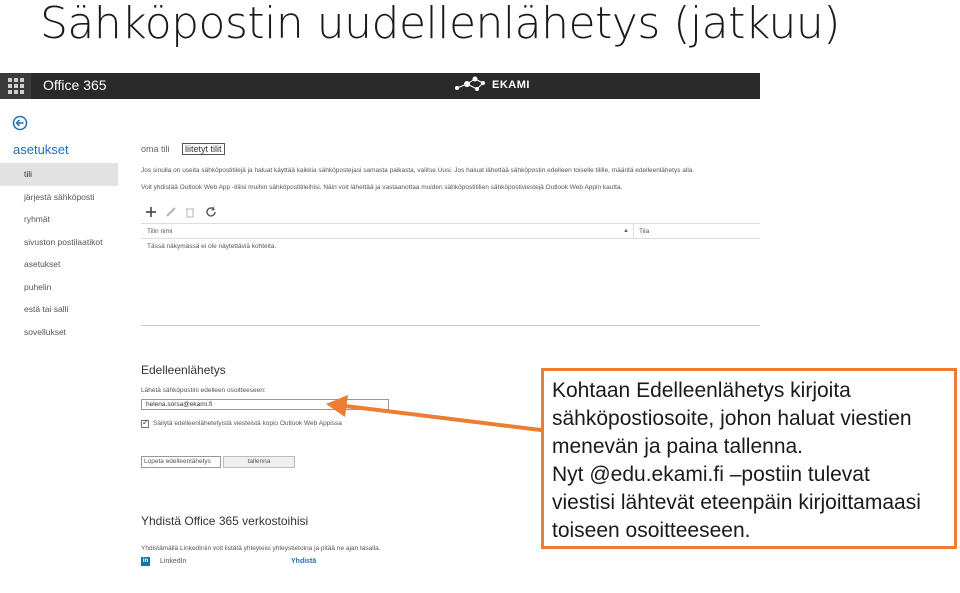  What do you see at coordinates (59, 332) in the screenshot?
I see `nav-item-apps: sovellukset` at bounding box center [59, 332].